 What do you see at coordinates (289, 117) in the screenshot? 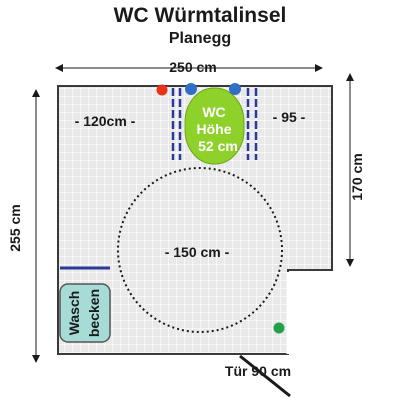
I see `right-clearance-label: - 95 -` at bounding box center [289, 117].